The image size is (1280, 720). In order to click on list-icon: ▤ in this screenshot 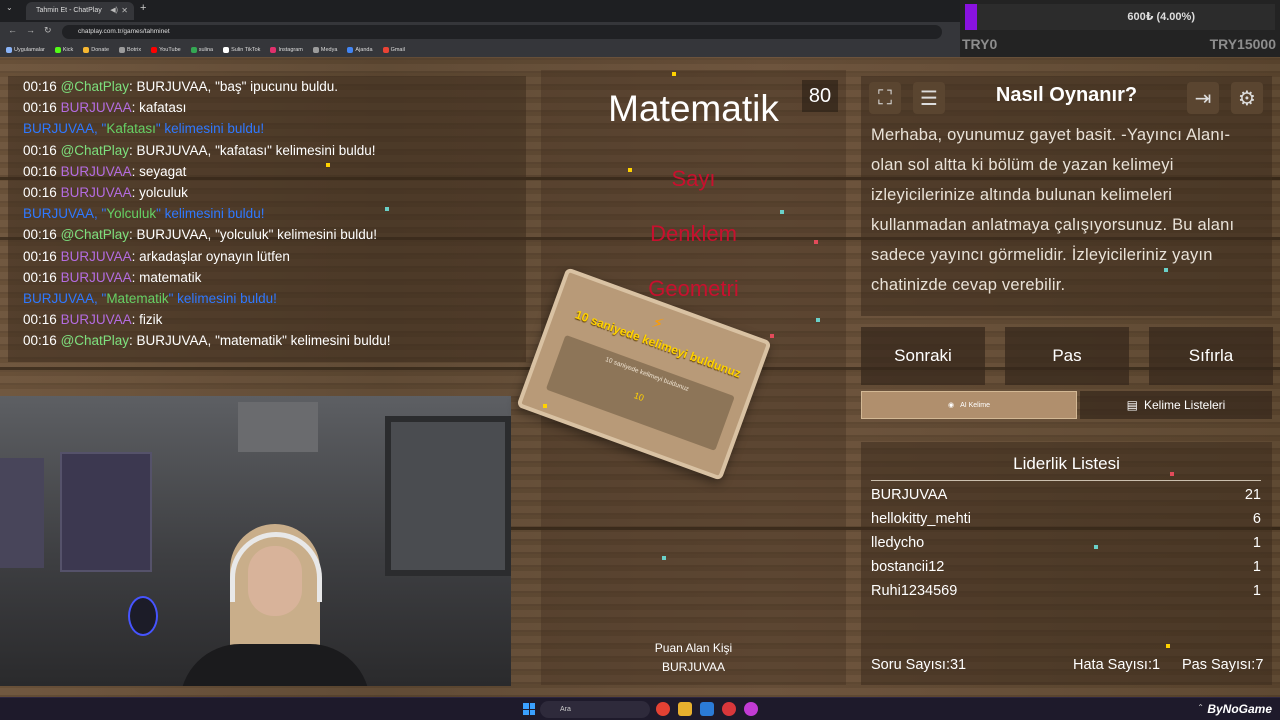, I will do `click(1132, 405)`.